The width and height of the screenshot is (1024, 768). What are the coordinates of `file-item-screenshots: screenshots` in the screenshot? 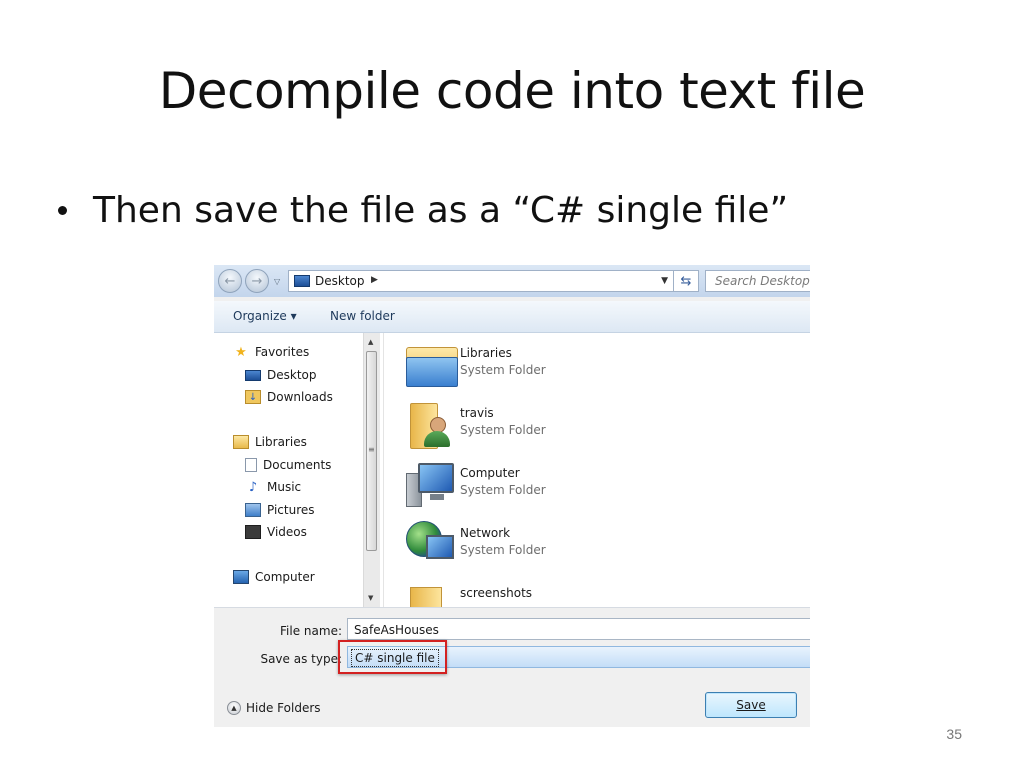 It's located at (468, 593).